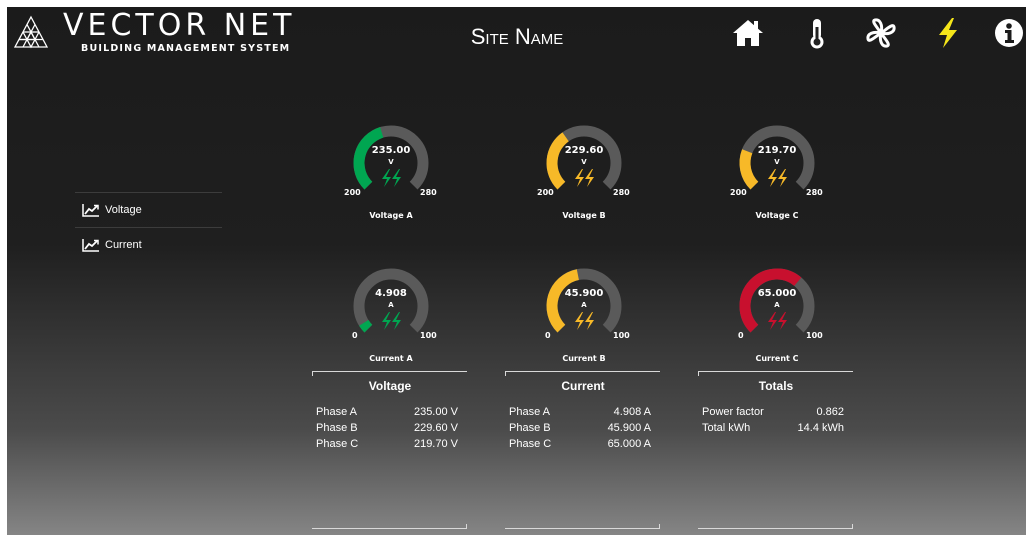 Image resolution: width=1026 pixels, height=535 pixels. Describe the element at coordinates (186, 48) in the screenshot. I see `brand-subtitle: BUILDING MANAGEMENT SYSTEM` at that location.